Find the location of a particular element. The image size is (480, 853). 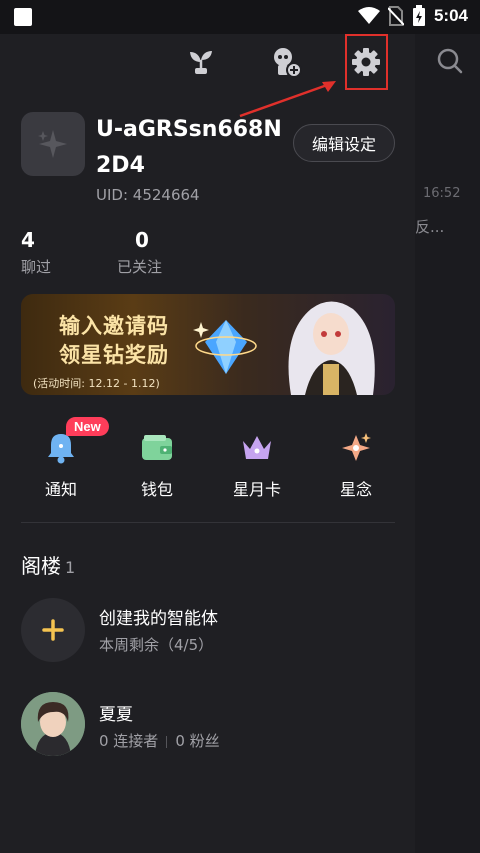

sparkle-icon is located at coordinates (356, 448).